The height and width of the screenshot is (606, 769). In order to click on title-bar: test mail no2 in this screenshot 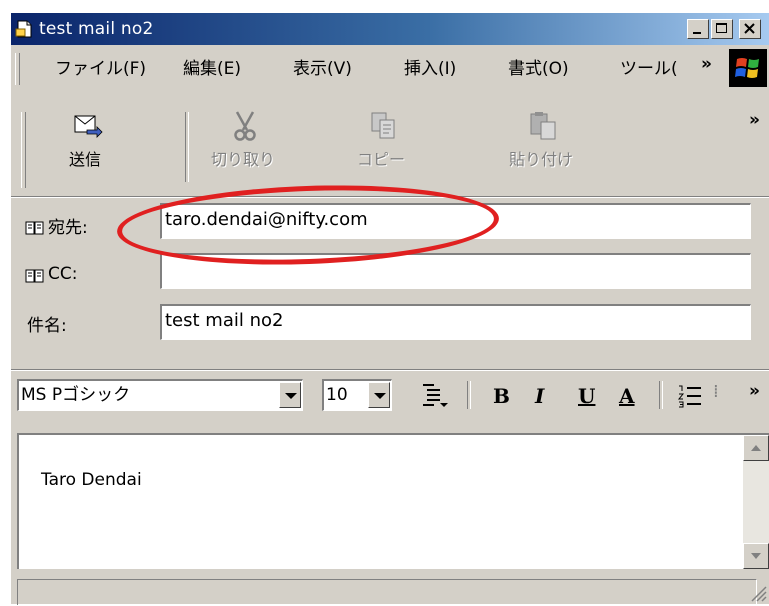, I will do `click(390, 29)`.